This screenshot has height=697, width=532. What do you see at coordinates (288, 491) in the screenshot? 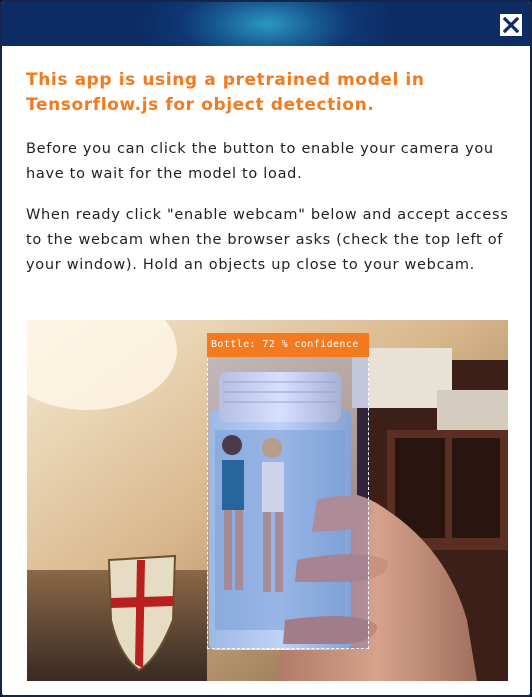
I see `detection-bounding-box` at bounding box center [288, 491].